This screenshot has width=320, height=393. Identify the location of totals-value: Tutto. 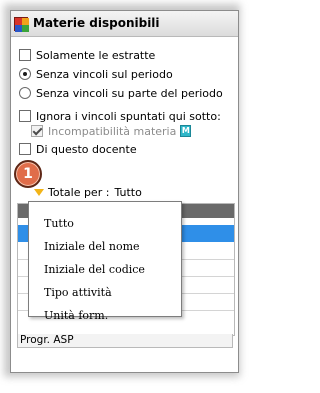
(128, 192).